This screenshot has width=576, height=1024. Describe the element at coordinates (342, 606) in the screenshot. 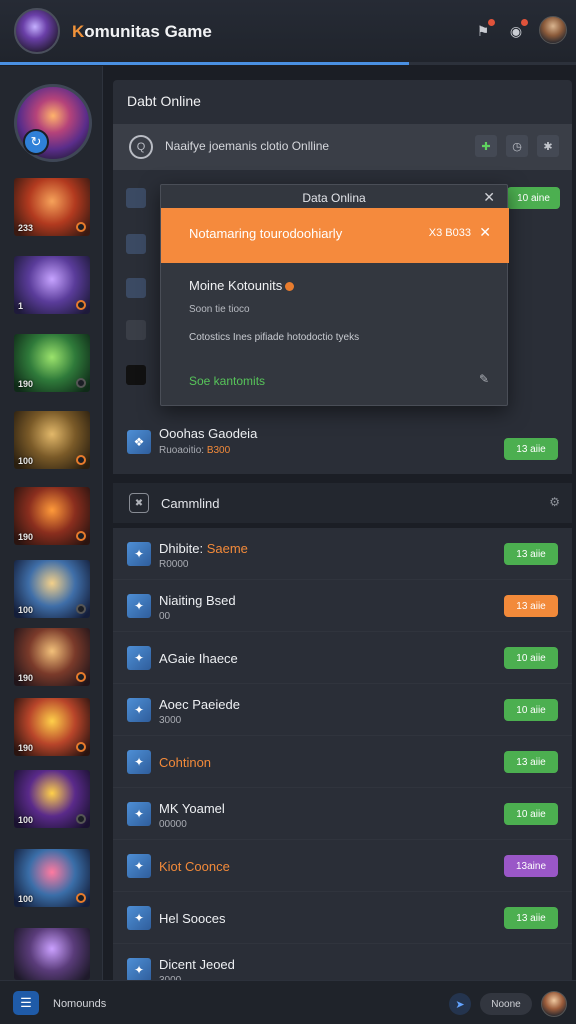

I see `list-item: ✦ Niaiting Bsed 00 13 aiie` at that location.